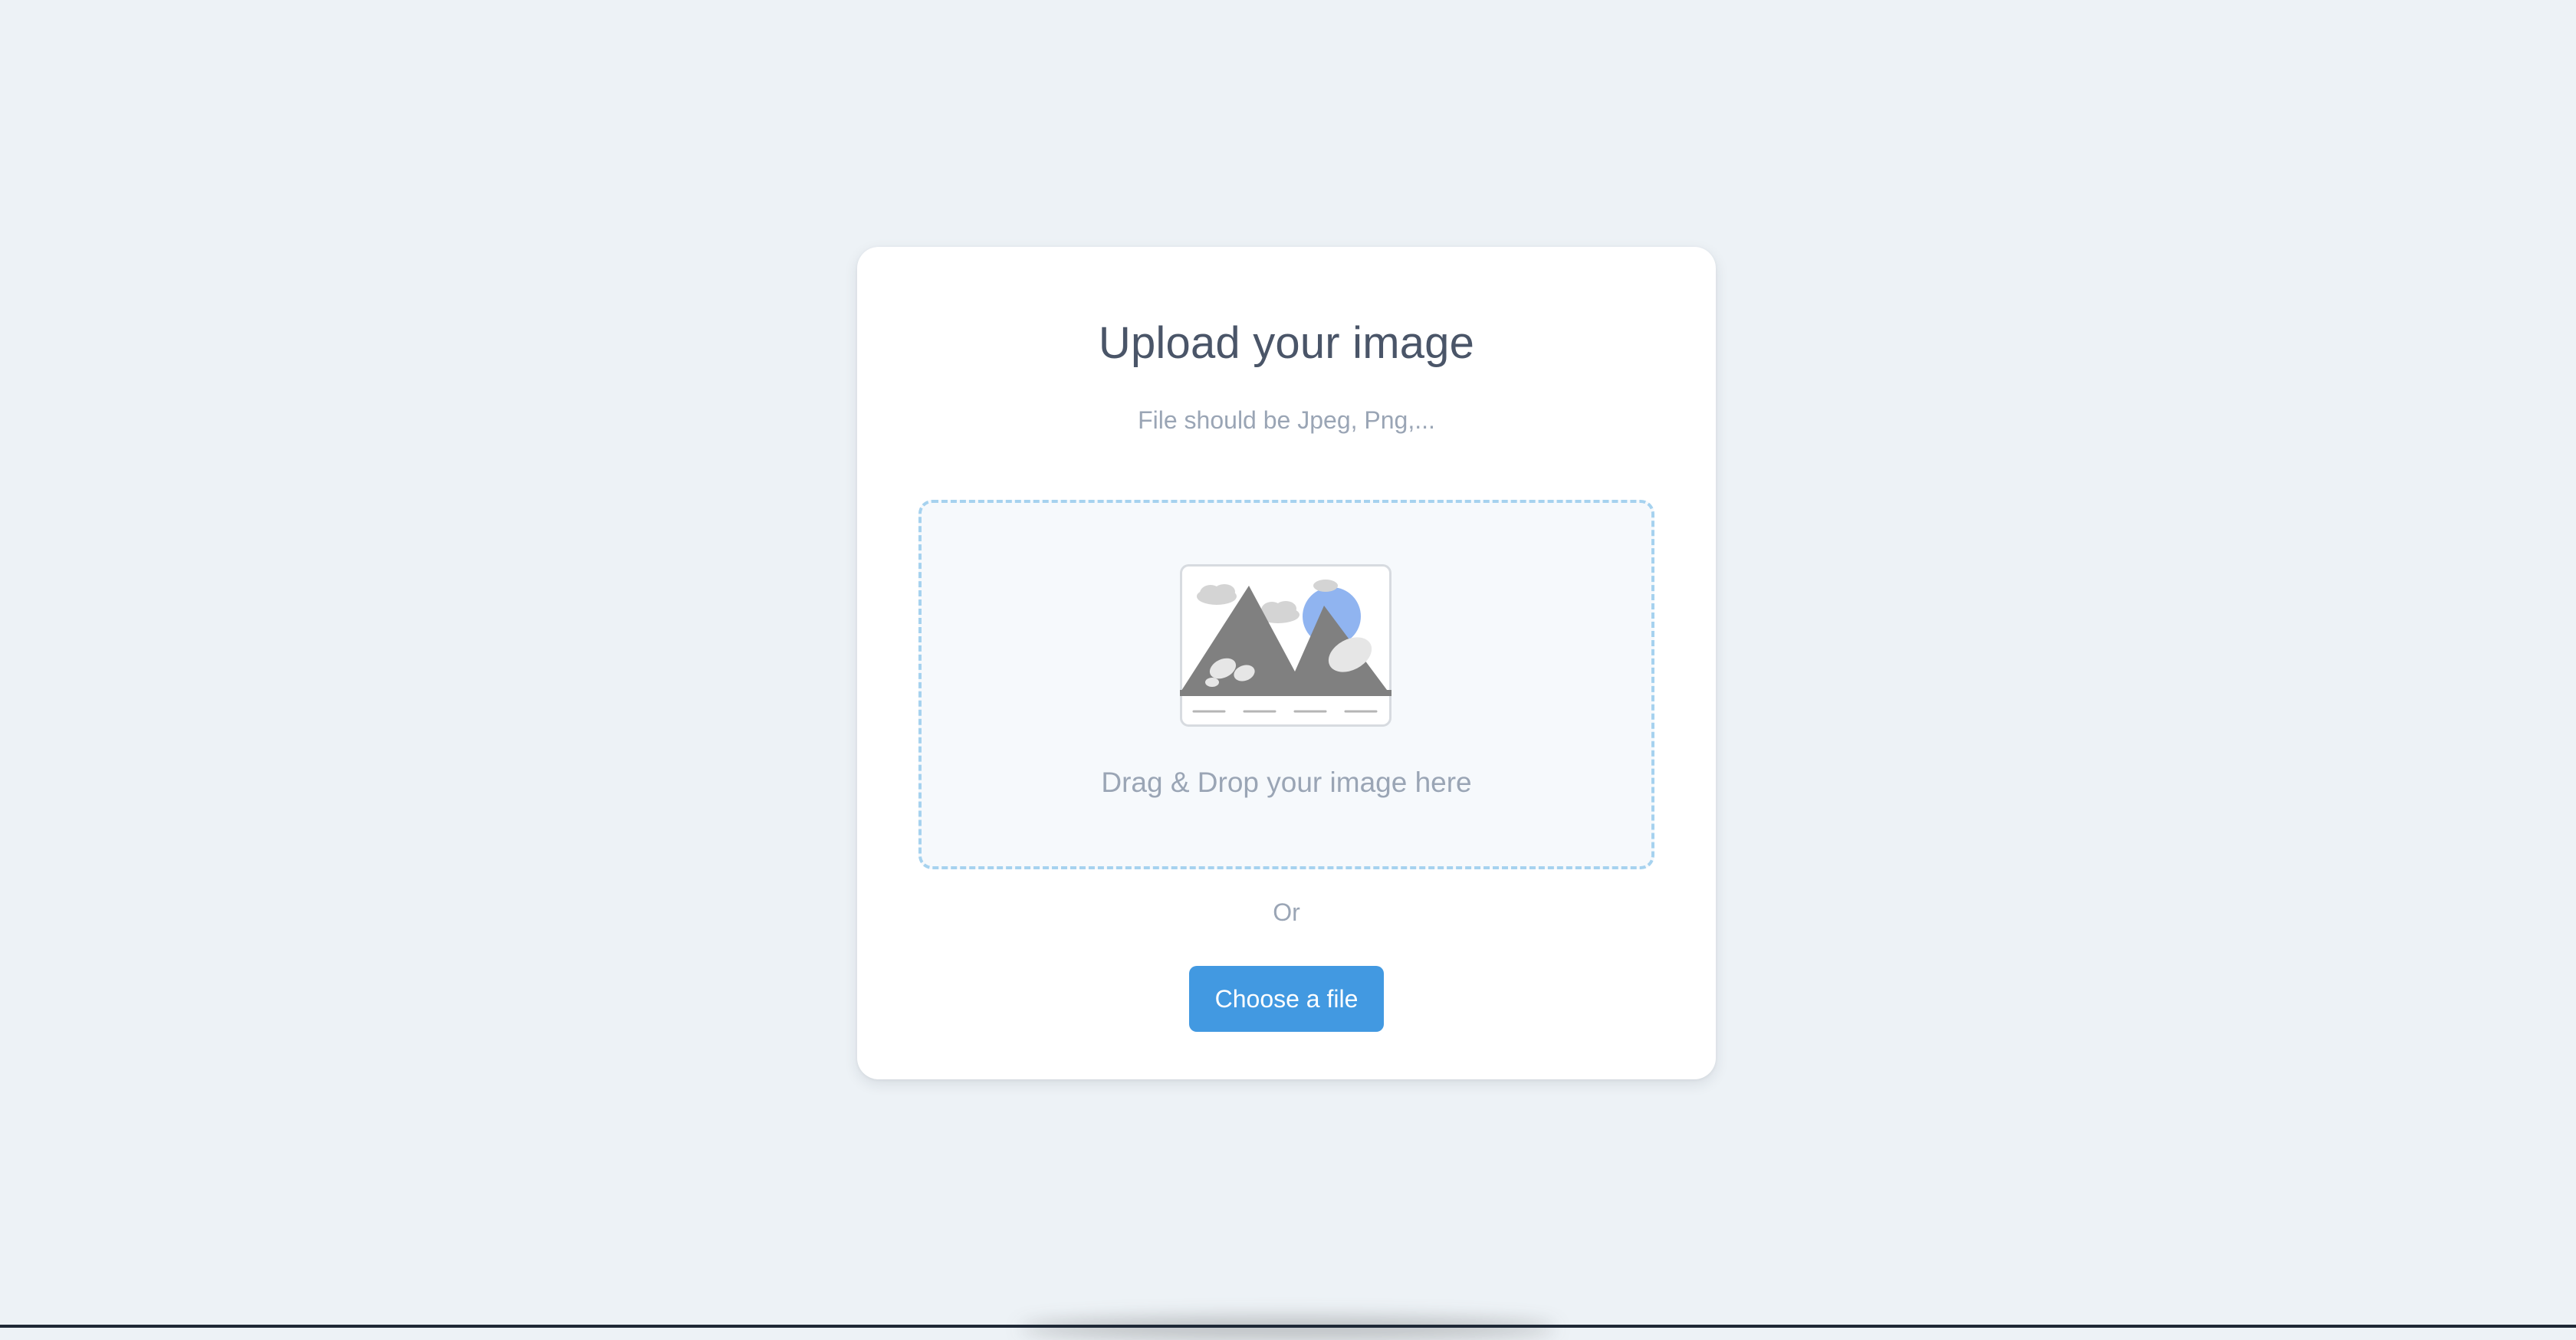  Describe the element at coordinates (1286, 343) in the screenshot. I see `page-title: Upload your image` at that location.